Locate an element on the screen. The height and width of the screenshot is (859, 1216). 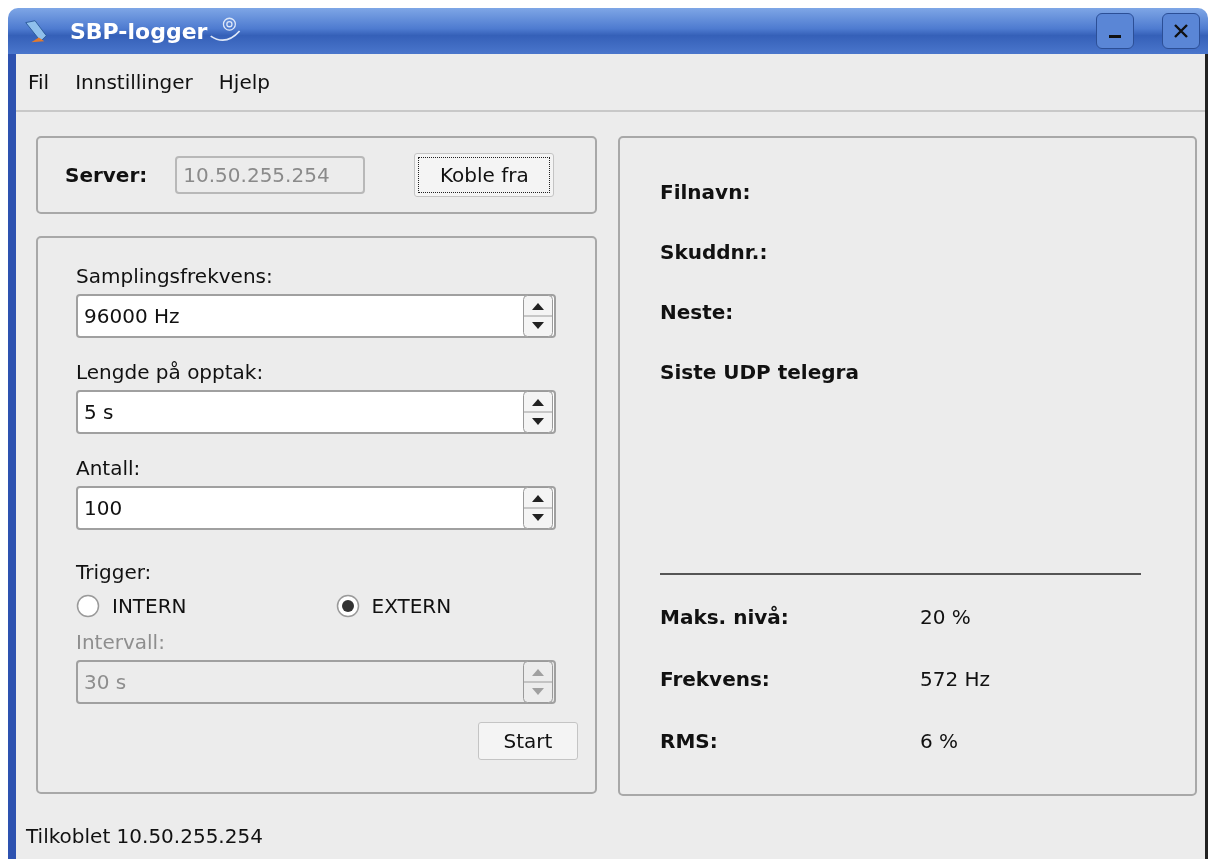
field-label: Antall: is located at coordinates (109, 468).